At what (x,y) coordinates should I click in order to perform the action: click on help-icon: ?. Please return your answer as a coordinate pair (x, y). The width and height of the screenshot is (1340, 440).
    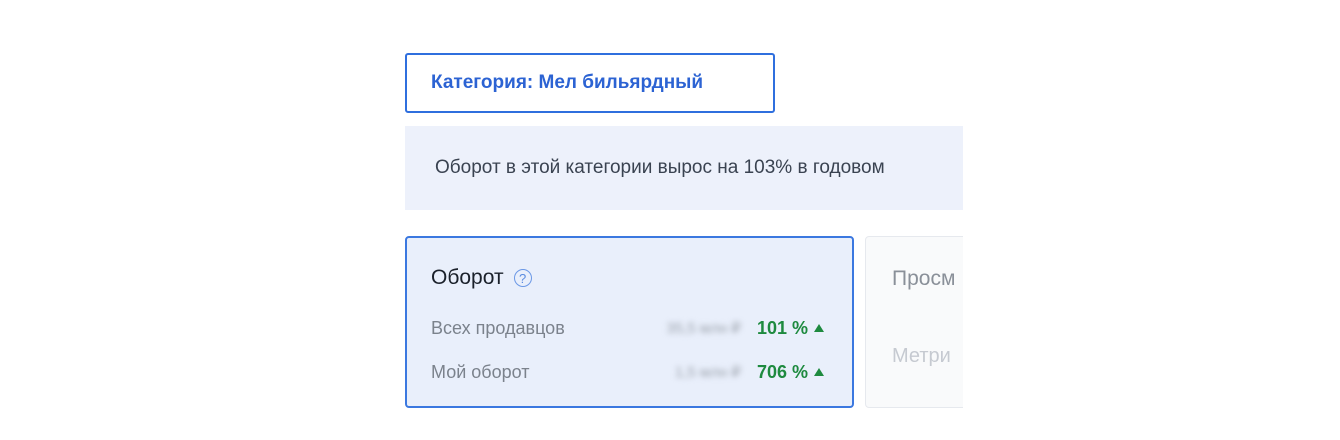
    Looking at the image, I should click on (522, 278).